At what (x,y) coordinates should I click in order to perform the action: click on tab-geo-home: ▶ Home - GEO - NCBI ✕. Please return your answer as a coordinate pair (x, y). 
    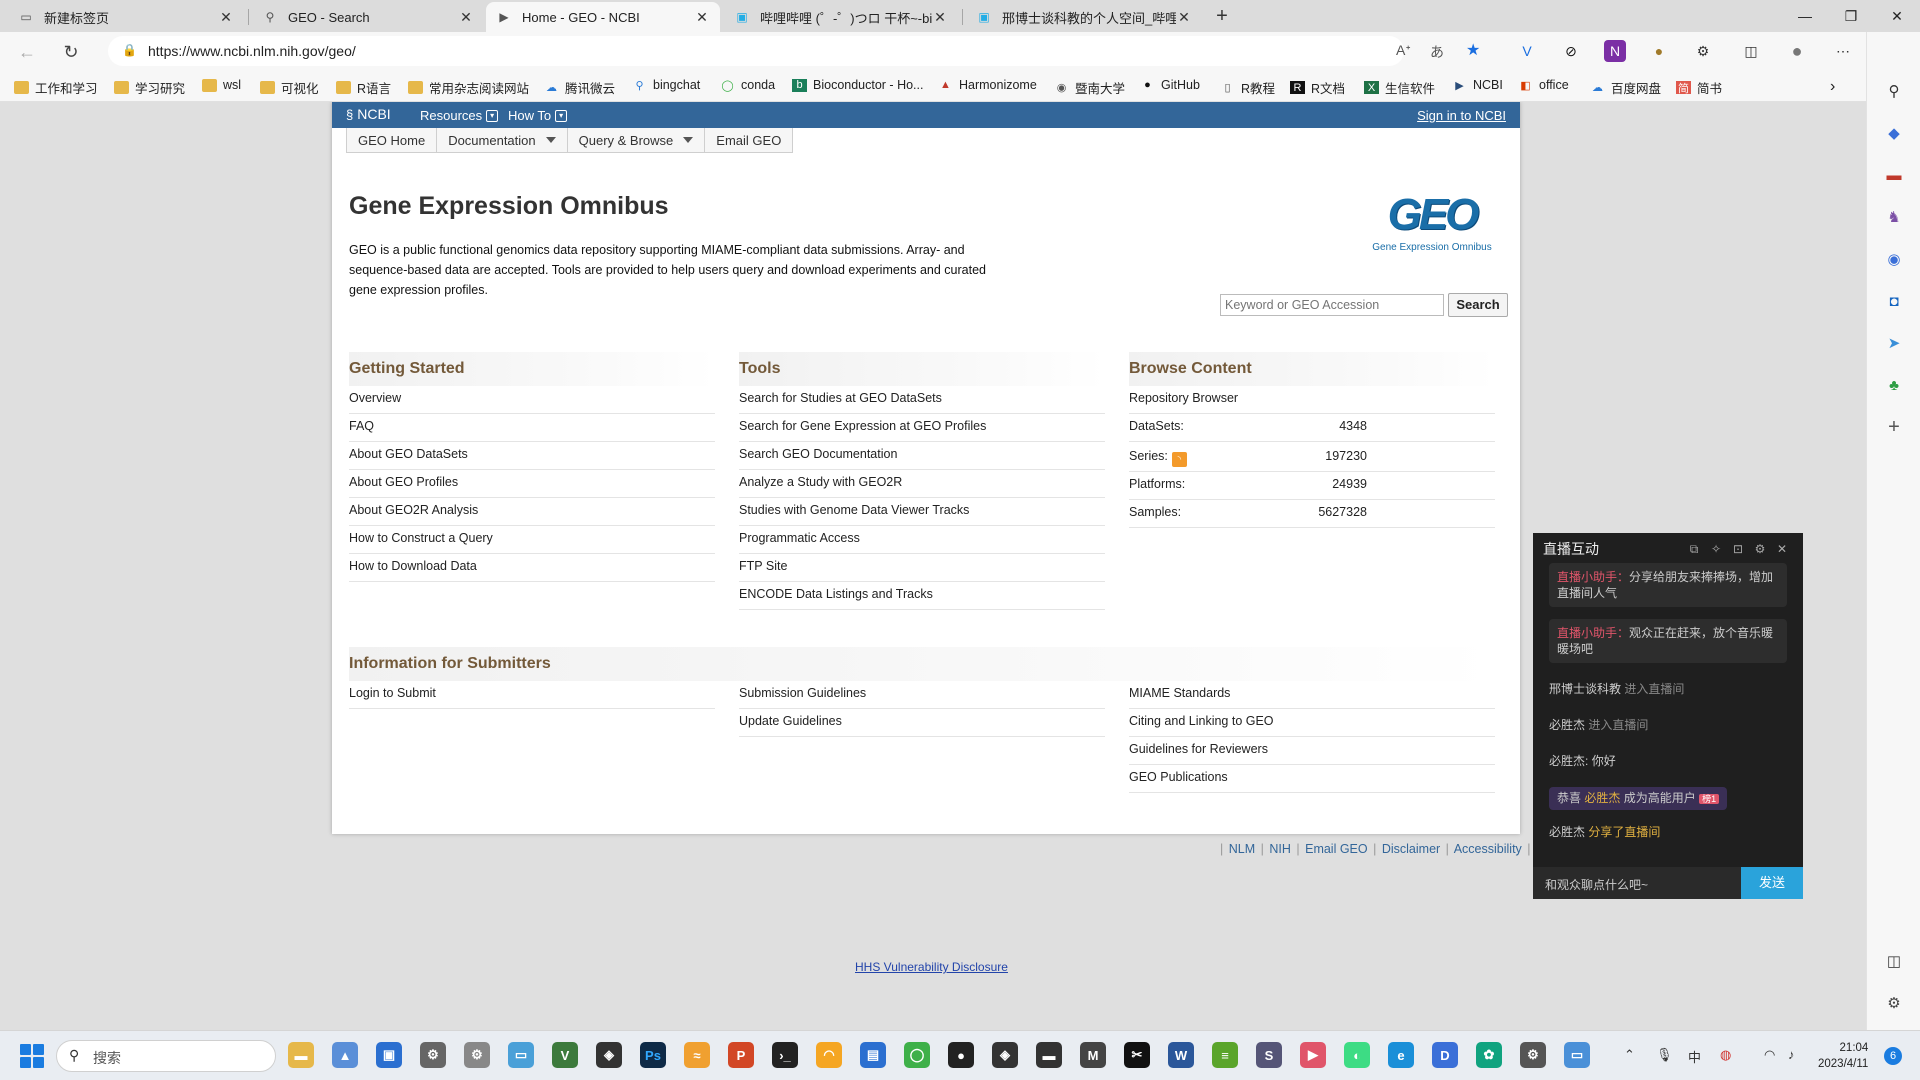
    Looking at the image, I should click on (603, 17).